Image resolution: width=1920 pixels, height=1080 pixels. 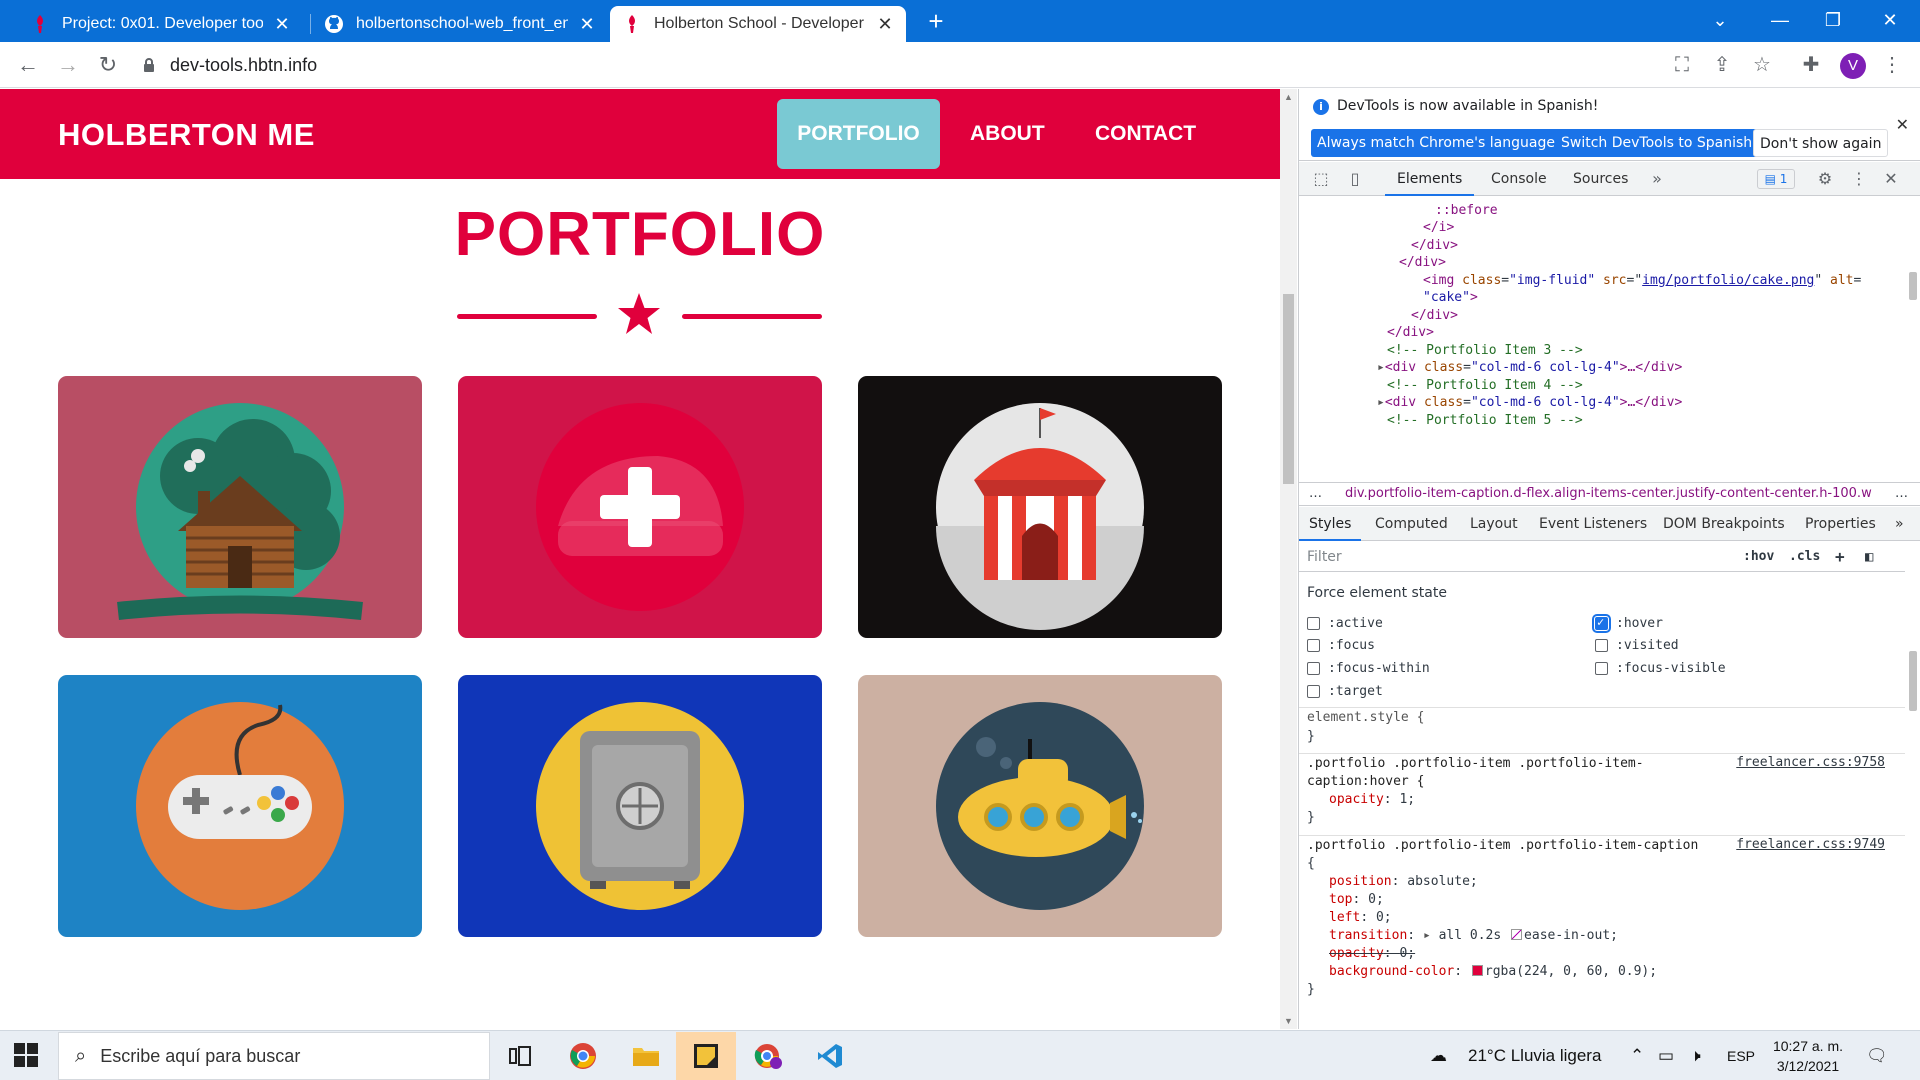 I want to click on scroll-up-arrow: ▲, so click(x=1288, y=97).